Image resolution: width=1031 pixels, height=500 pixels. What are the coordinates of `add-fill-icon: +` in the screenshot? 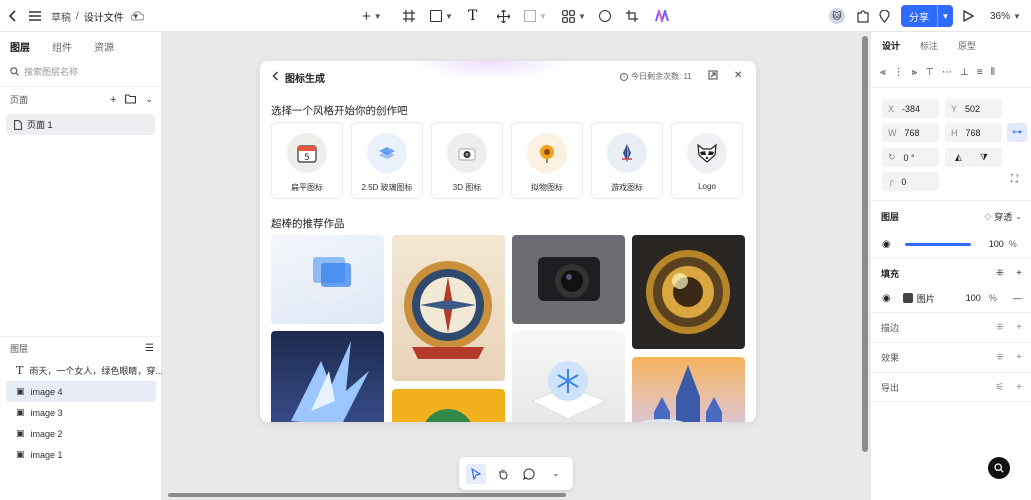 It's located at (1019, 273).